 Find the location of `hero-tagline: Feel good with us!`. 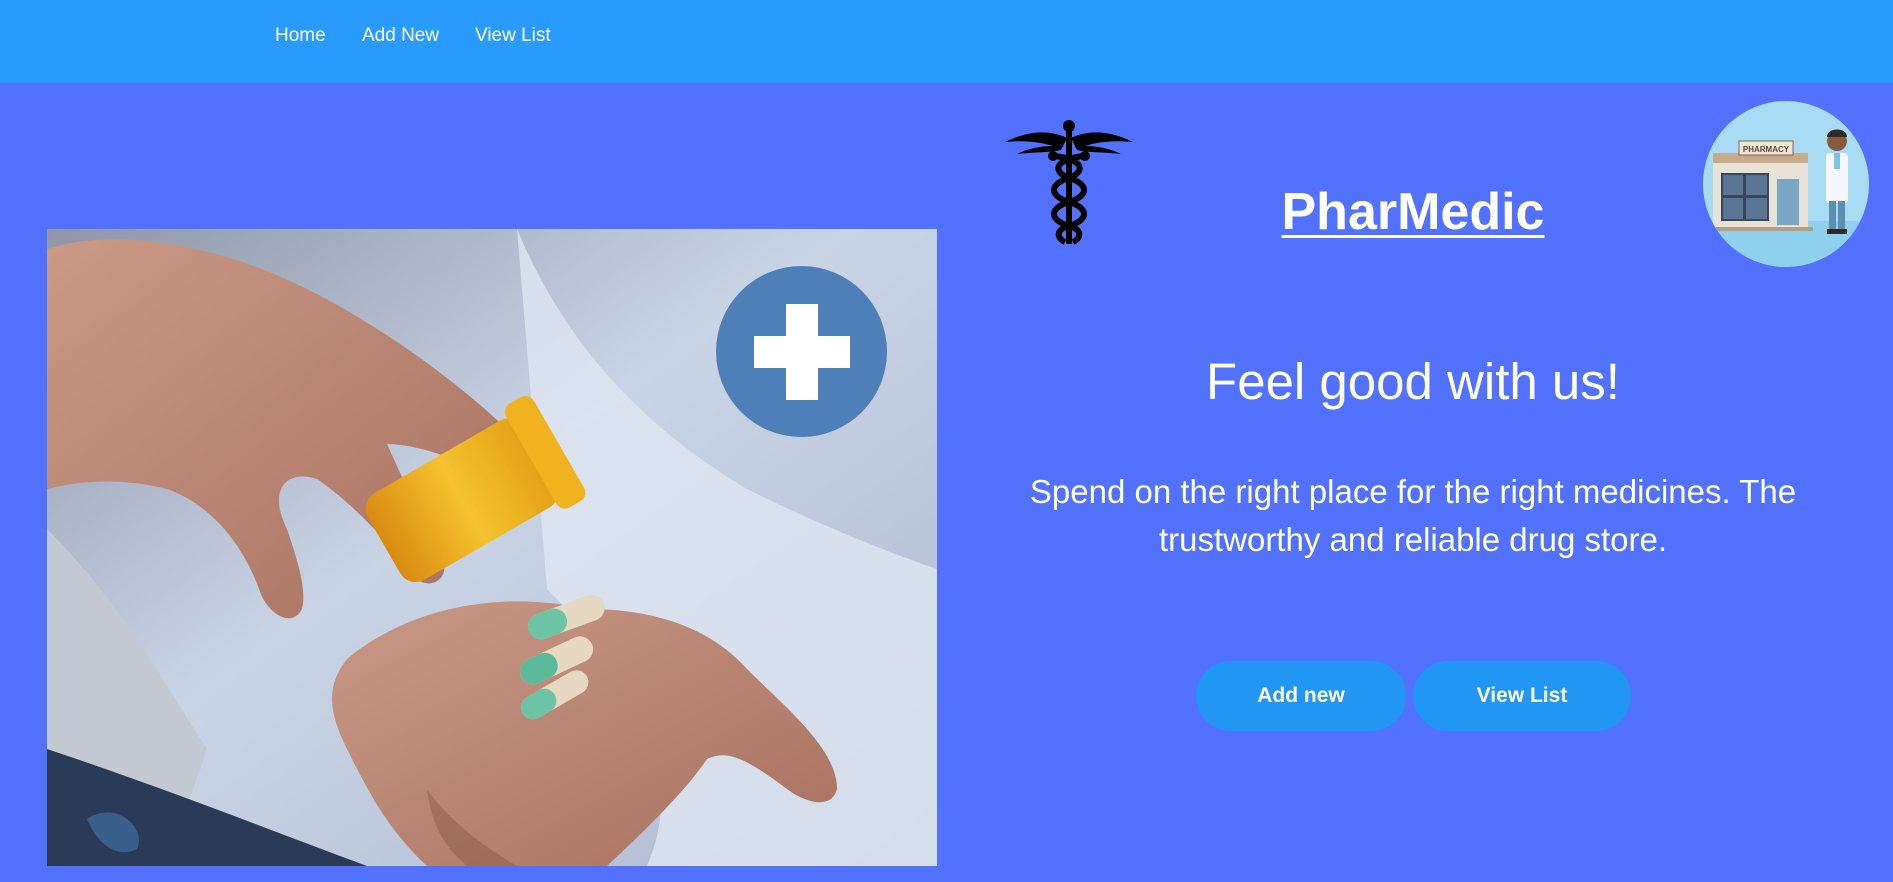

hero-tagline: Feel good with us! is located at coordinates (1413, 381).